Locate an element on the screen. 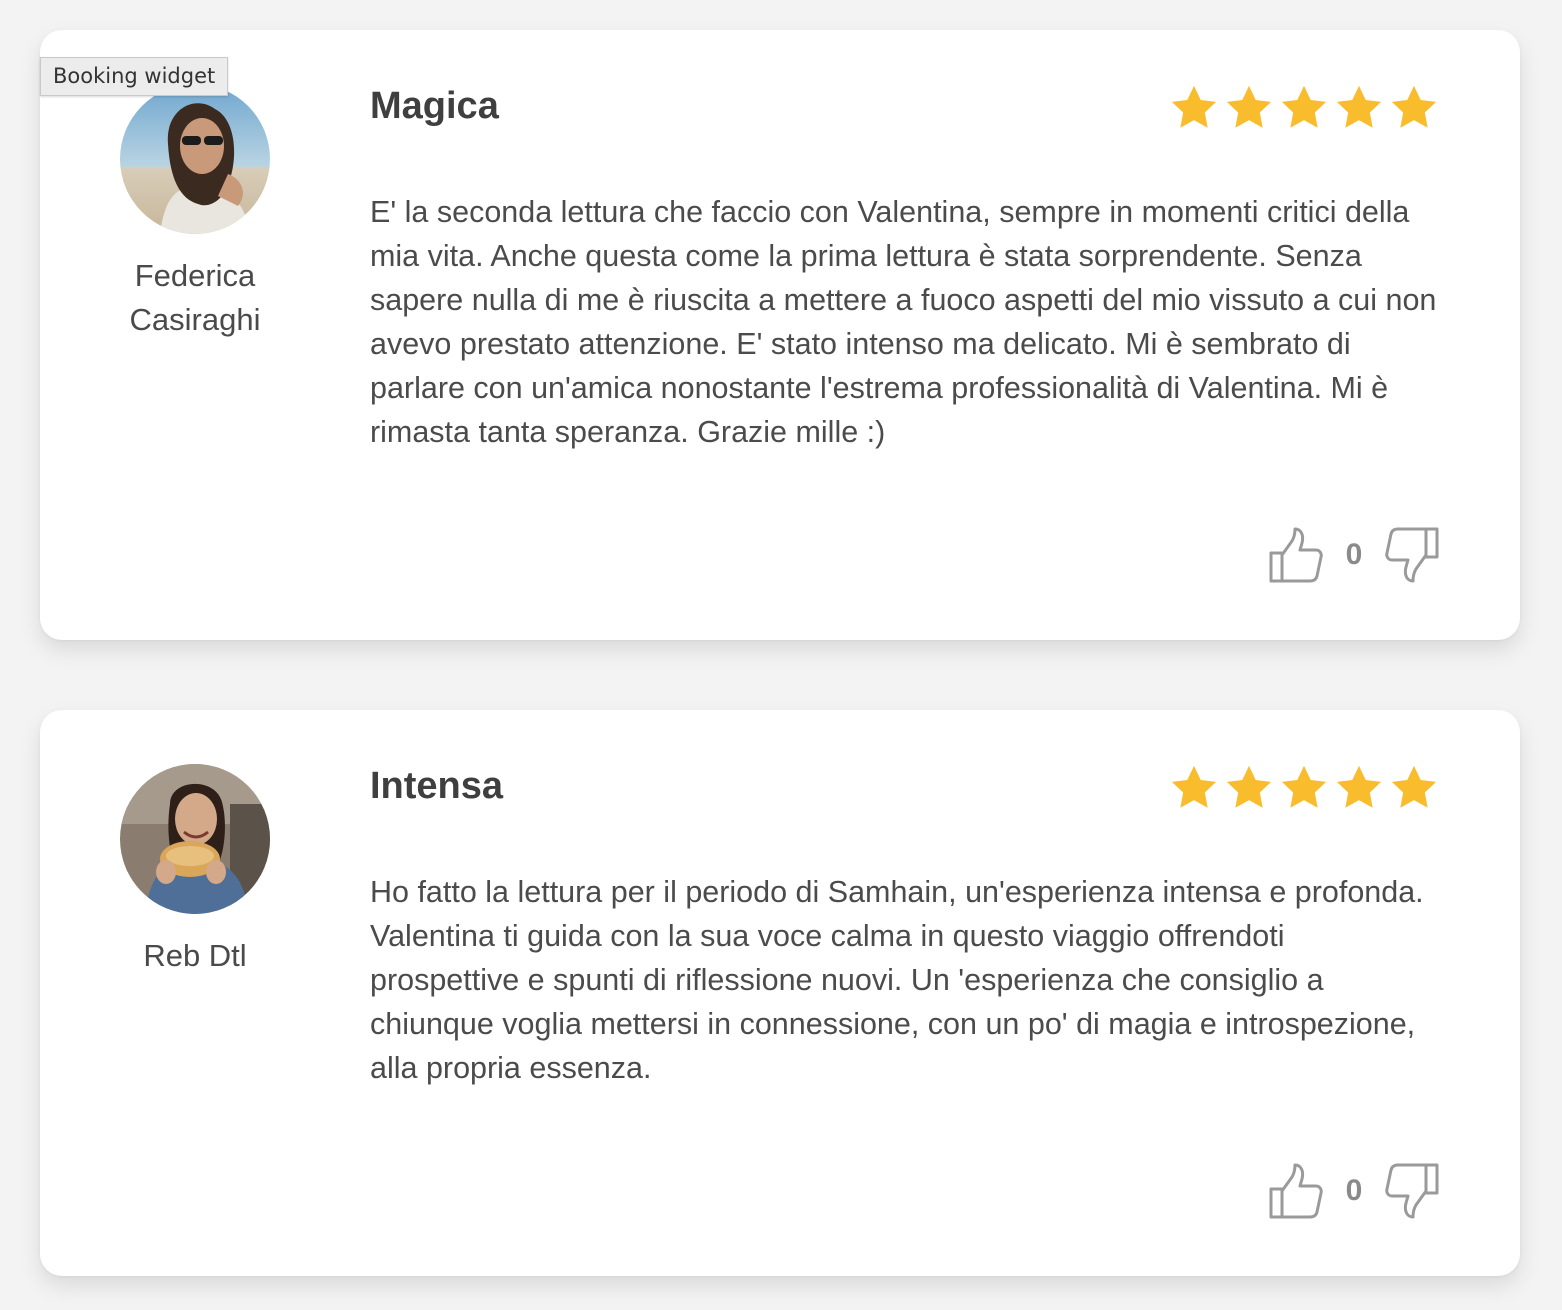  booking-widget-tooltip: Booking widget is located at coordinates (134, 76).